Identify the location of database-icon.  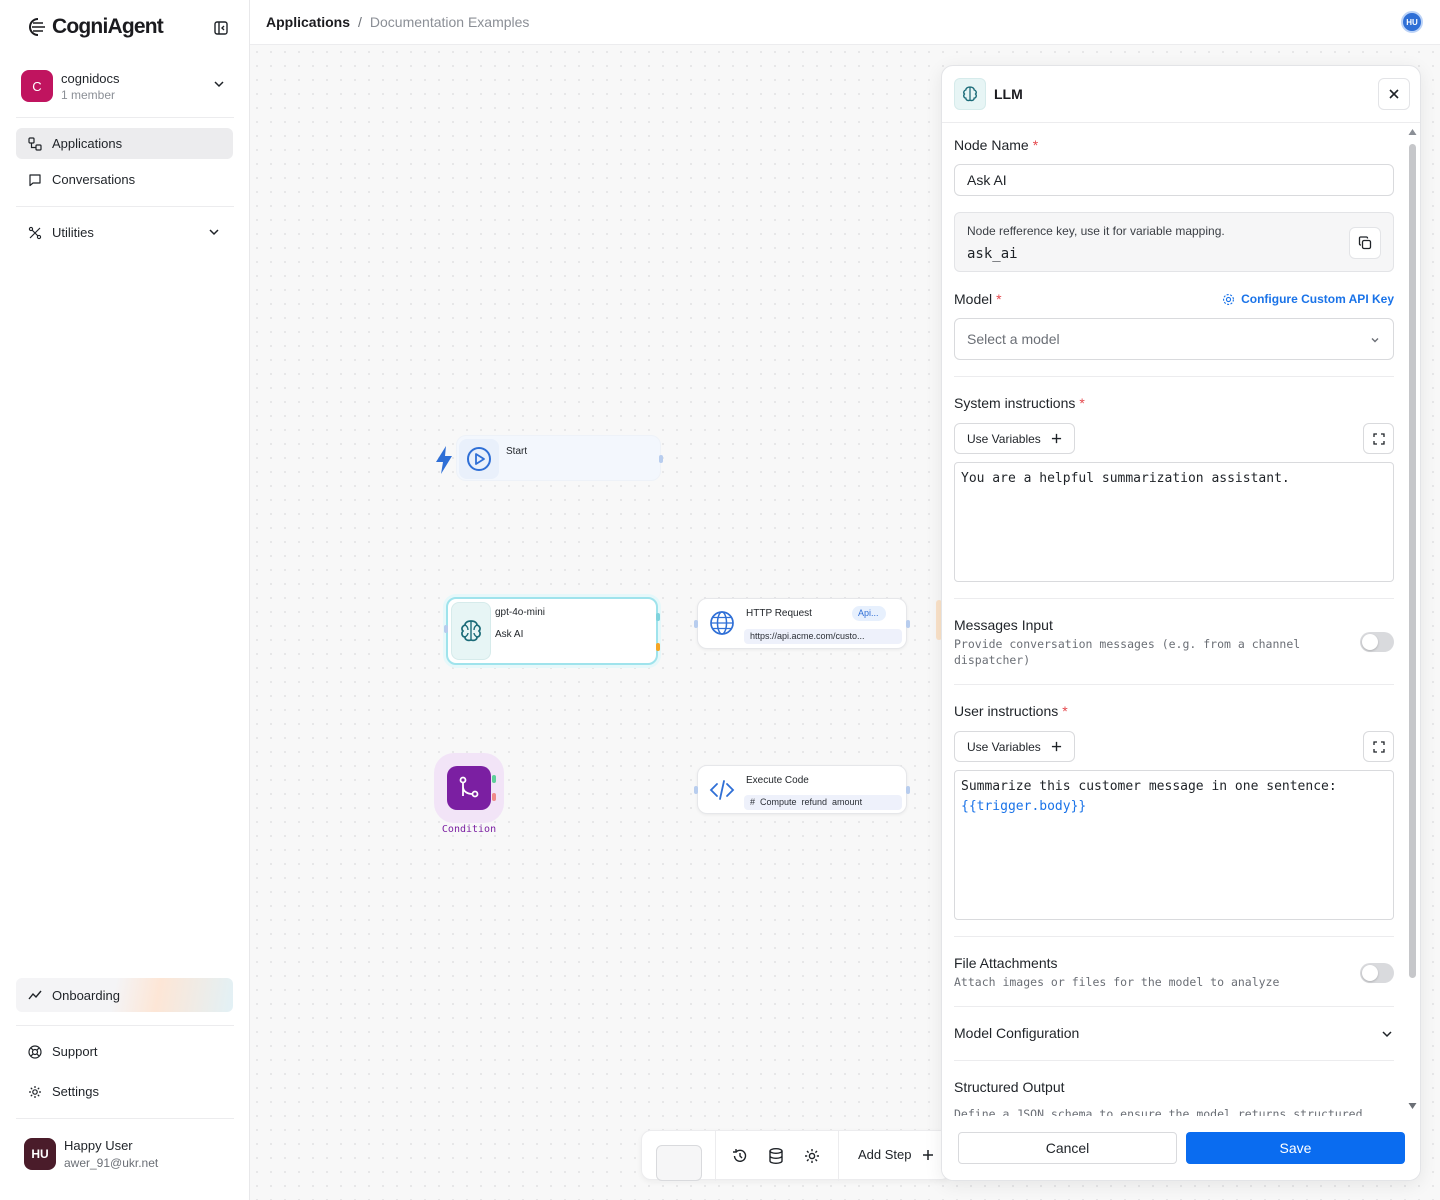
(776, 1156).